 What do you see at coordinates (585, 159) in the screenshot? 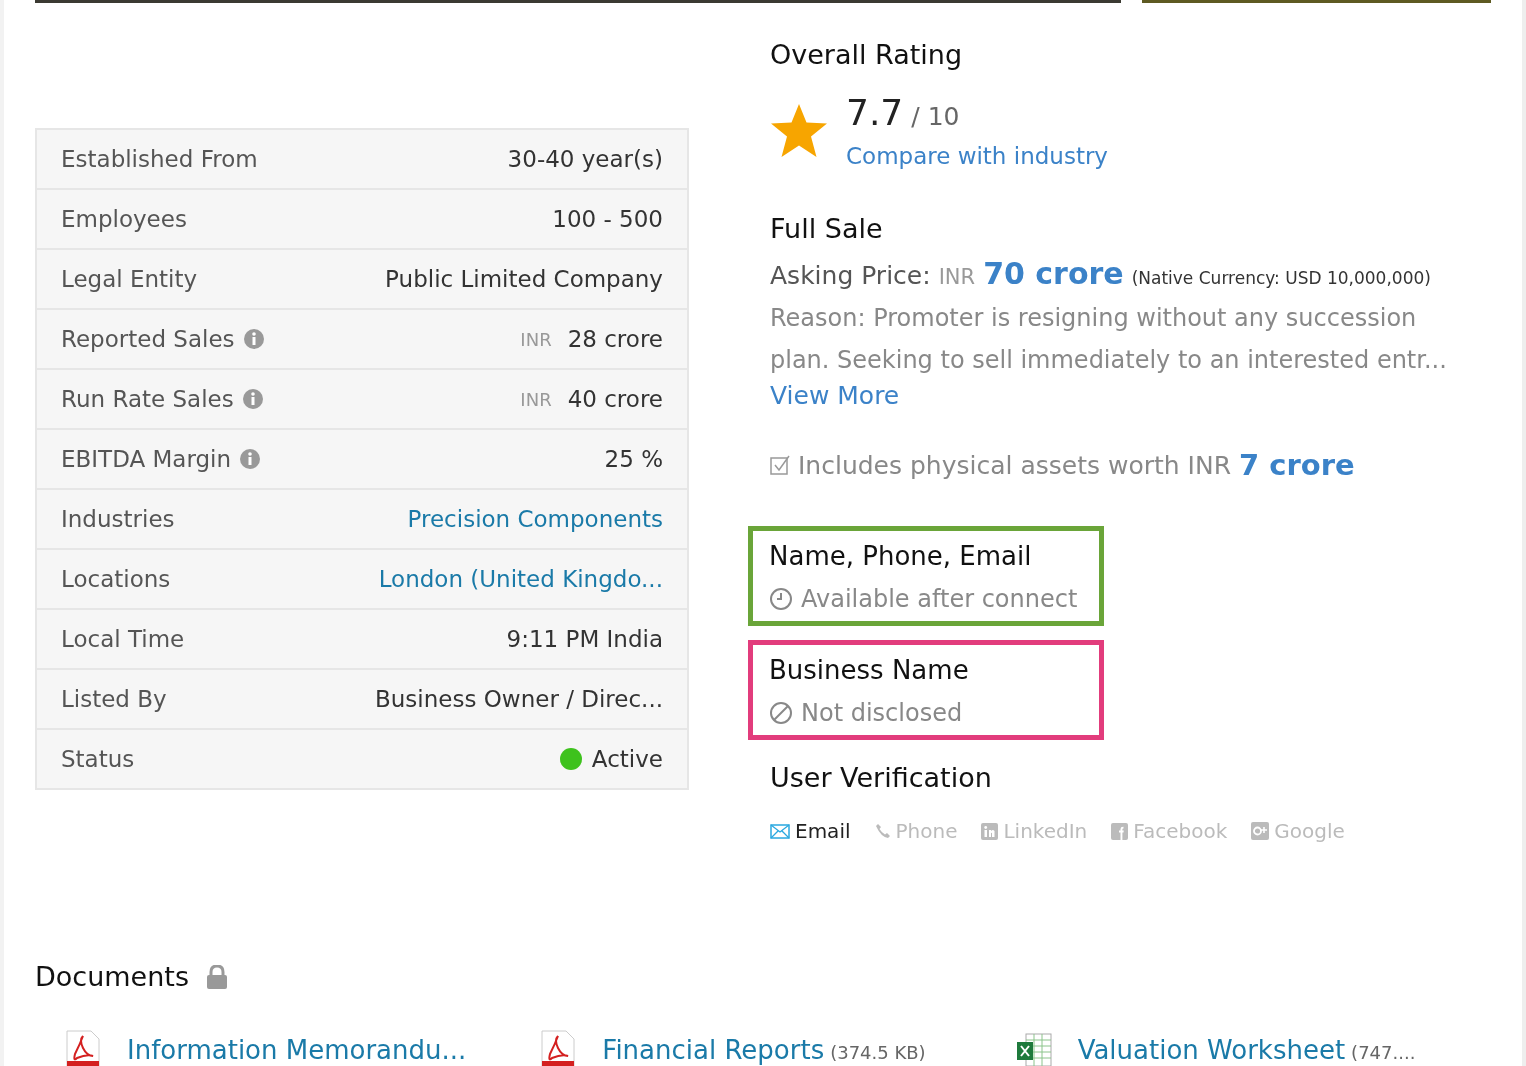
I see `detail-value: 30-40 year(s)` at bounding box center [585, 159].